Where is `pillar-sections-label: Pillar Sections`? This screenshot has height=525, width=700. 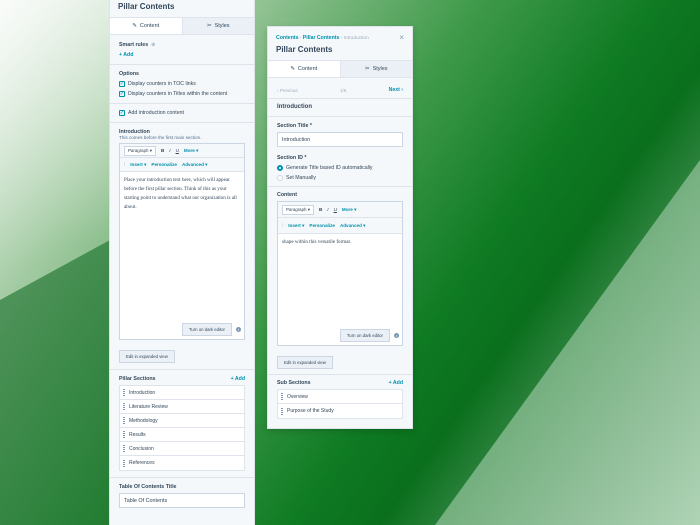 pillar-sections-label: Pillar Sections is located at coordinates (137, 379).